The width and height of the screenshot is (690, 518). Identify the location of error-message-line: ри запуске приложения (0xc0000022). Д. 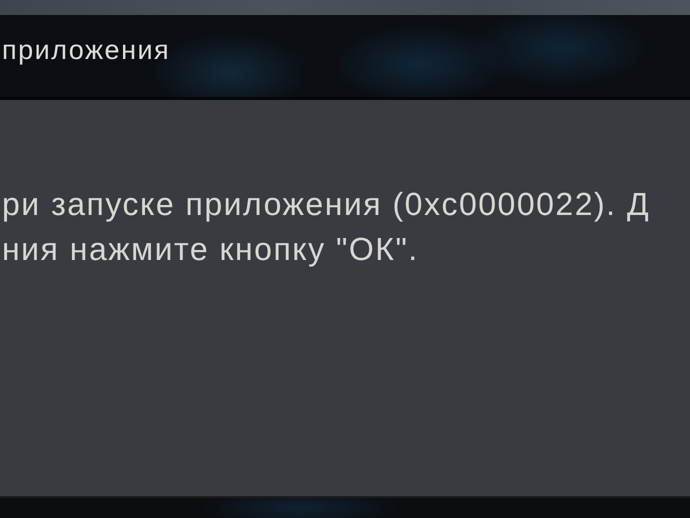
(327, 204).